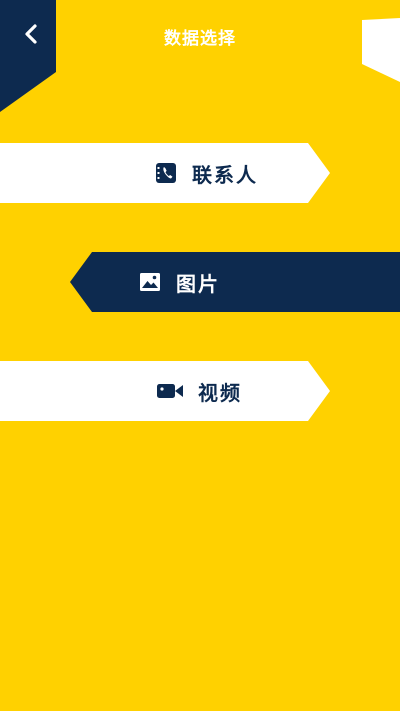  I want to click on back-button, so click(28, 56).